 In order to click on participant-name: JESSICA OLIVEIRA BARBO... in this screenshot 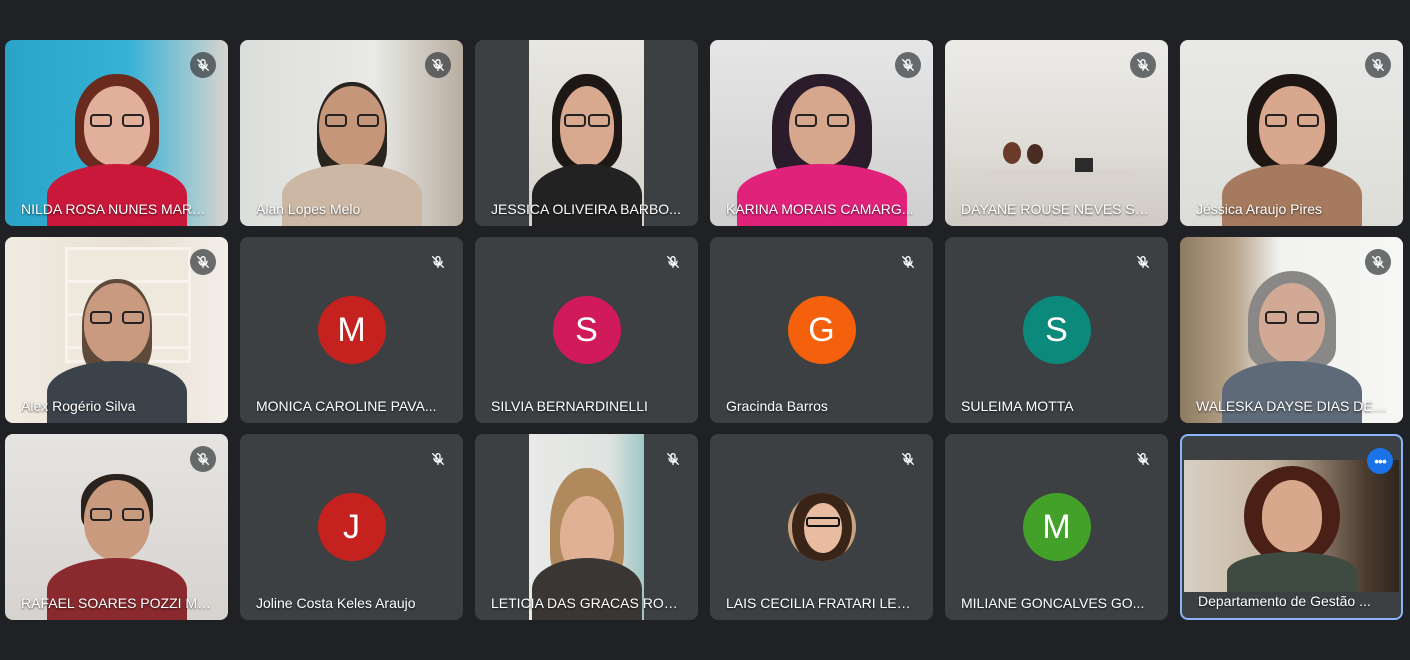, I will do `click(586, 209)`.